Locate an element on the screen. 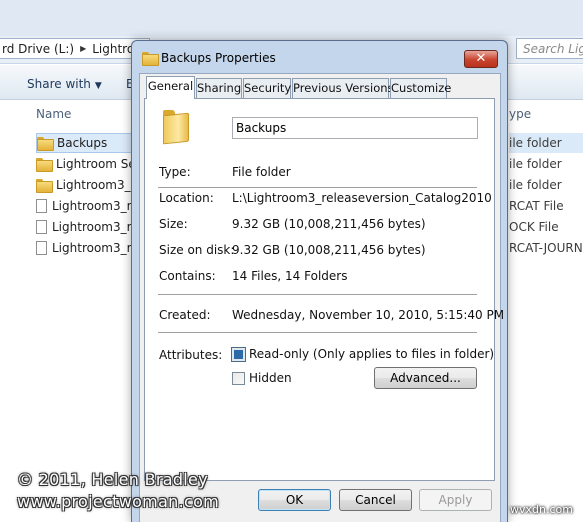 The height and width of the screenshot is (522, 583). tab-previous-versions: Previous Versions is located at coordinates (343, 88).